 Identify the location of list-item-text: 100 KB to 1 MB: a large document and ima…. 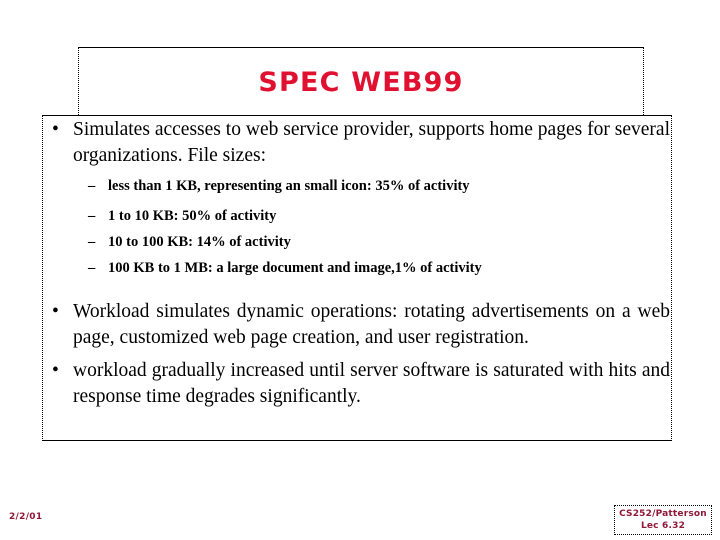
(295, 268).